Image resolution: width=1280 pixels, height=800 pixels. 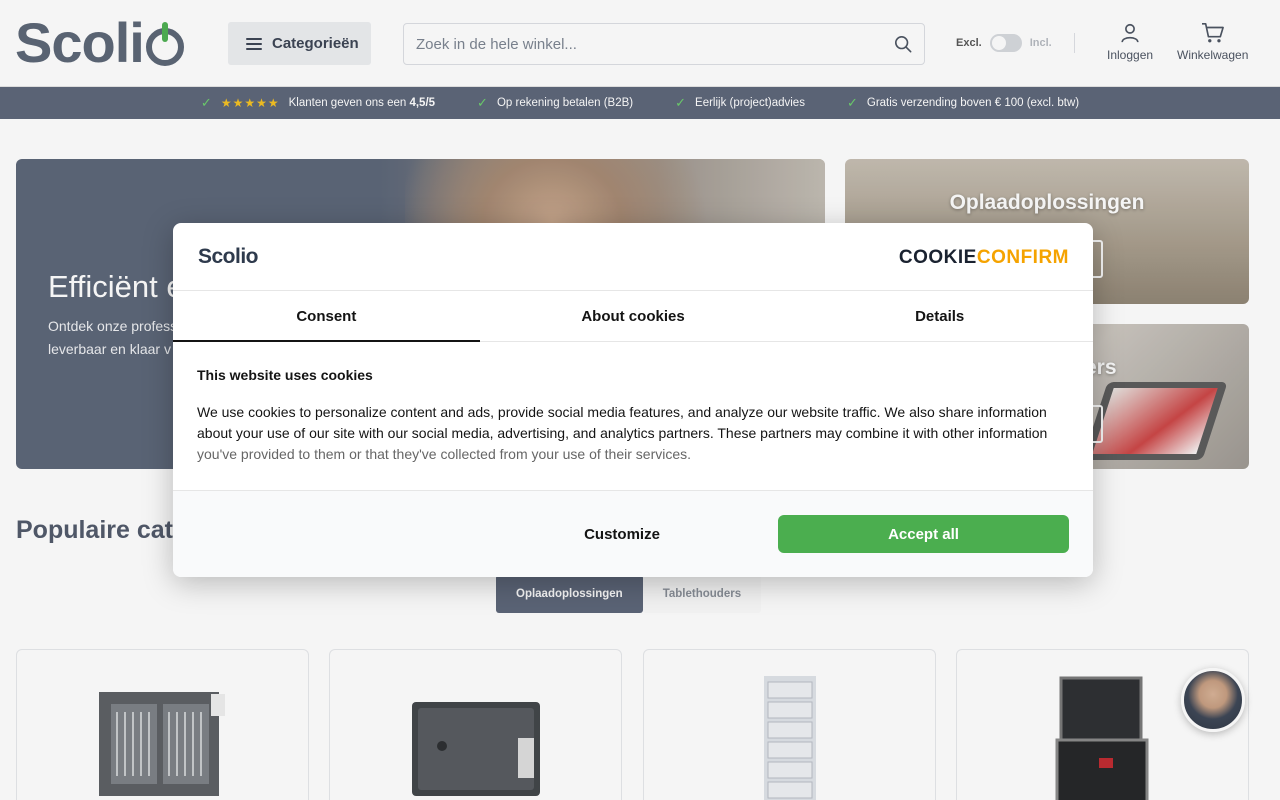 What do you see at coordinates (983, 257) in the screenshot?
I see `cookieconfirm-logo: COOKIECONFIRM` at bounding box center [983, 257].